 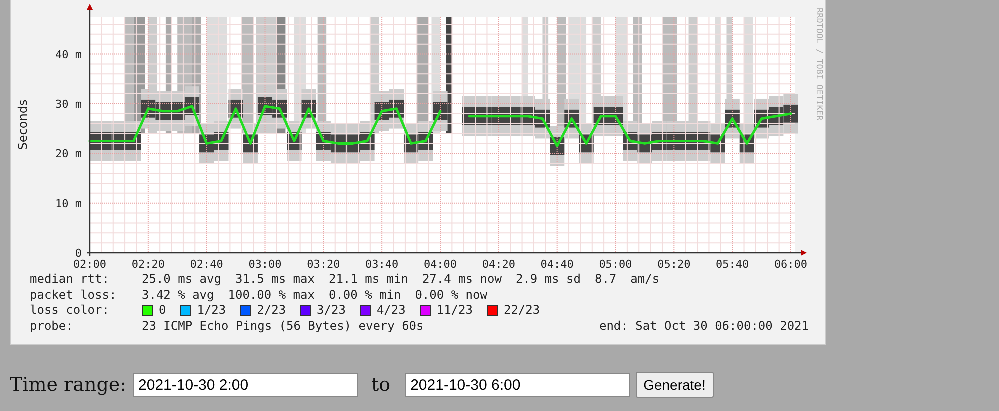 I want to click on x-tick-label: 03:40, so click(x=382, y=264).